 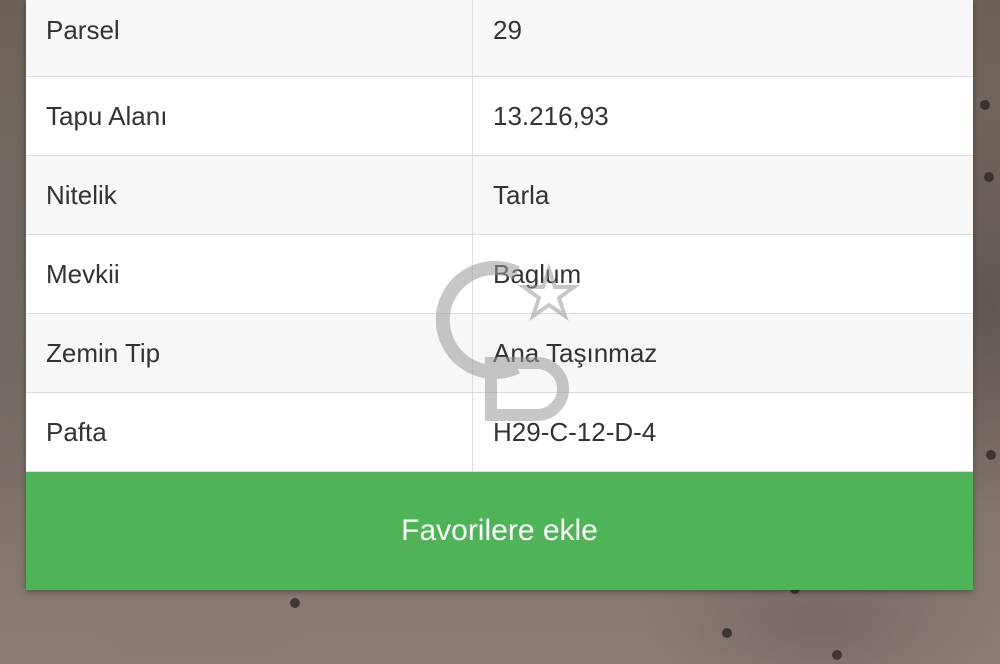 I want to click on row-value: Baglum, so click(x=722, y=274).